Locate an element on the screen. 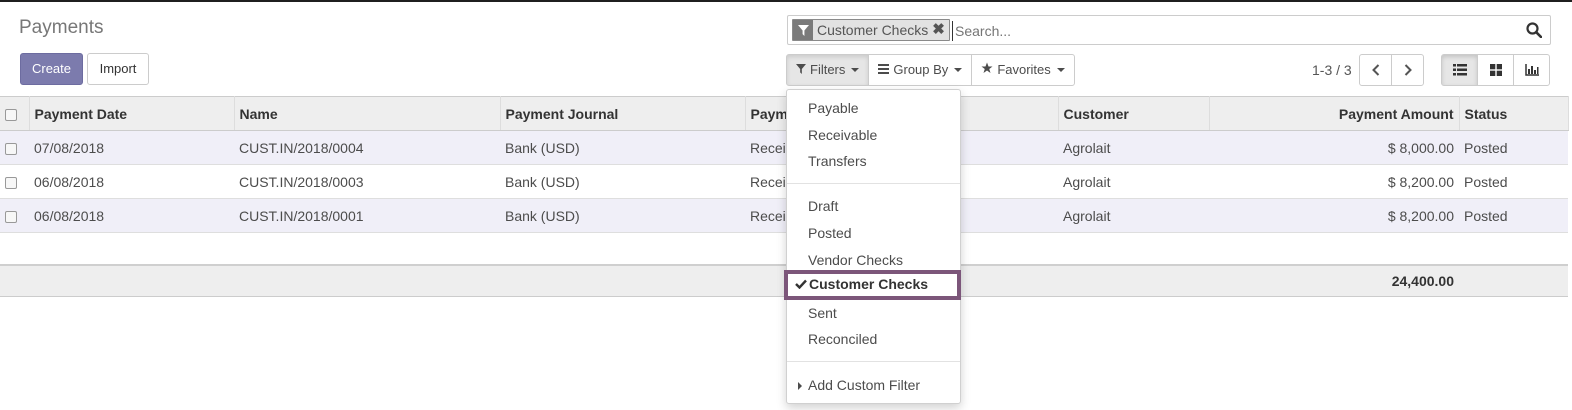  star-icon is located at coordinates (987, 70).